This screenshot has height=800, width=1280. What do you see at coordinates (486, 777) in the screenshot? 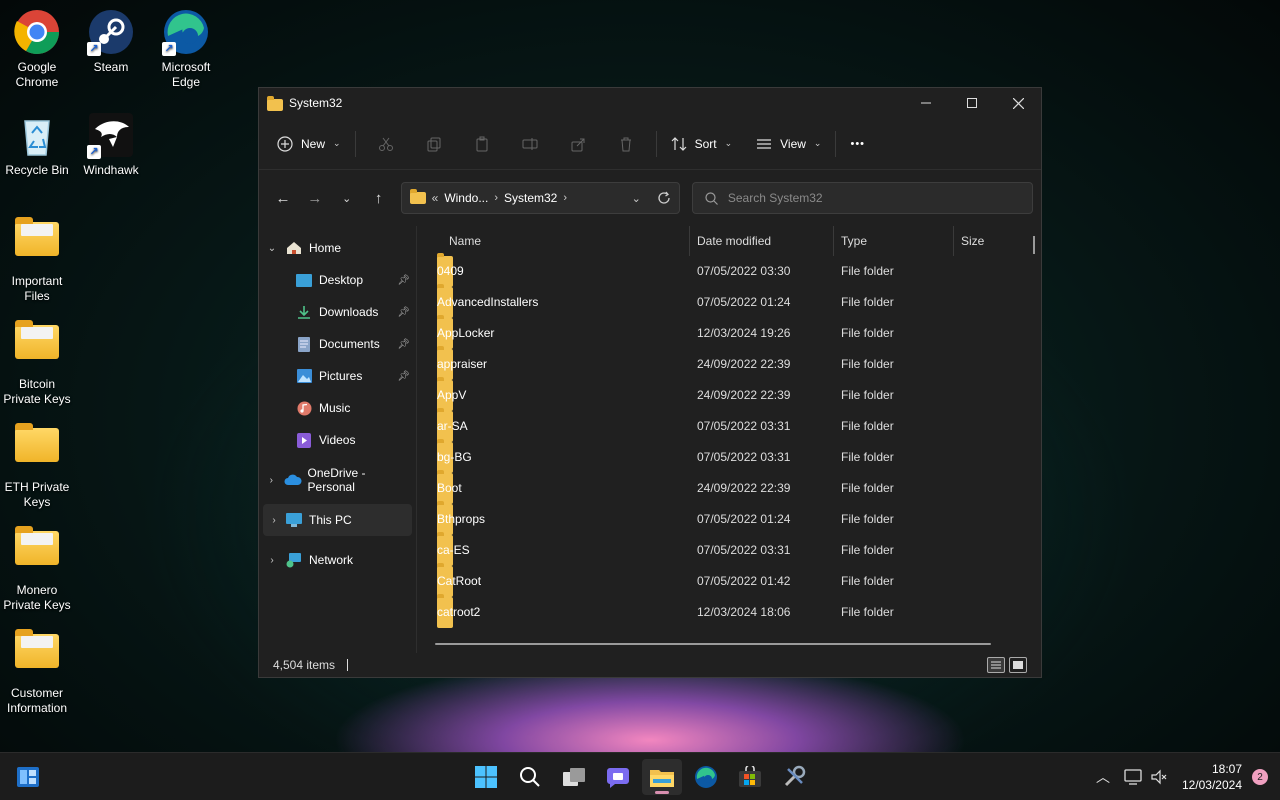
I see `start-button` at bounding box center [486, 777].